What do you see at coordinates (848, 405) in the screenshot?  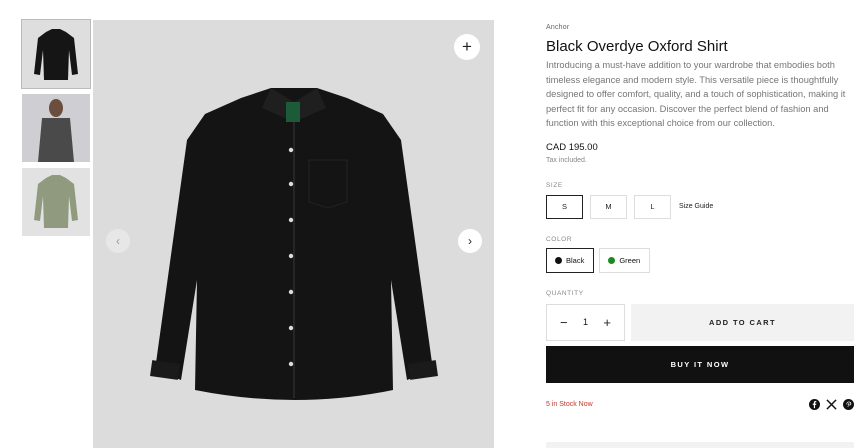 I see `pinterest-icon` at bounding box center [848, 405].